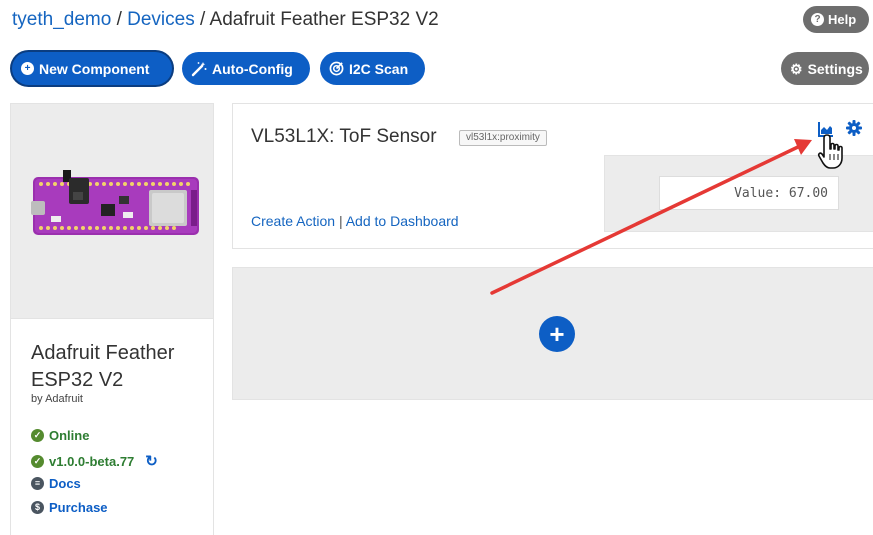 The height and width of the screenshot is (535, 873). I want to click on auto-config-button: Auto-Config, so click(246, 68).